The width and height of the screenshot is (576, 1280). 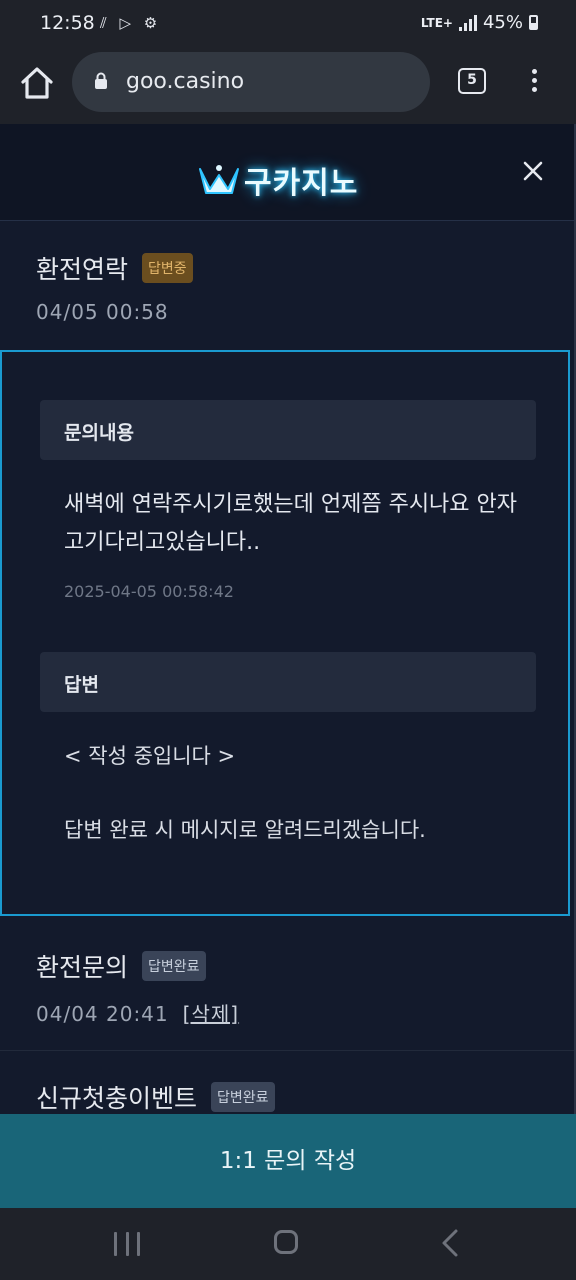 What do you see at coordinates (81, 685) in the screenshot?
I see `answer-header-label: 답변` at bounding box center [81, 685].